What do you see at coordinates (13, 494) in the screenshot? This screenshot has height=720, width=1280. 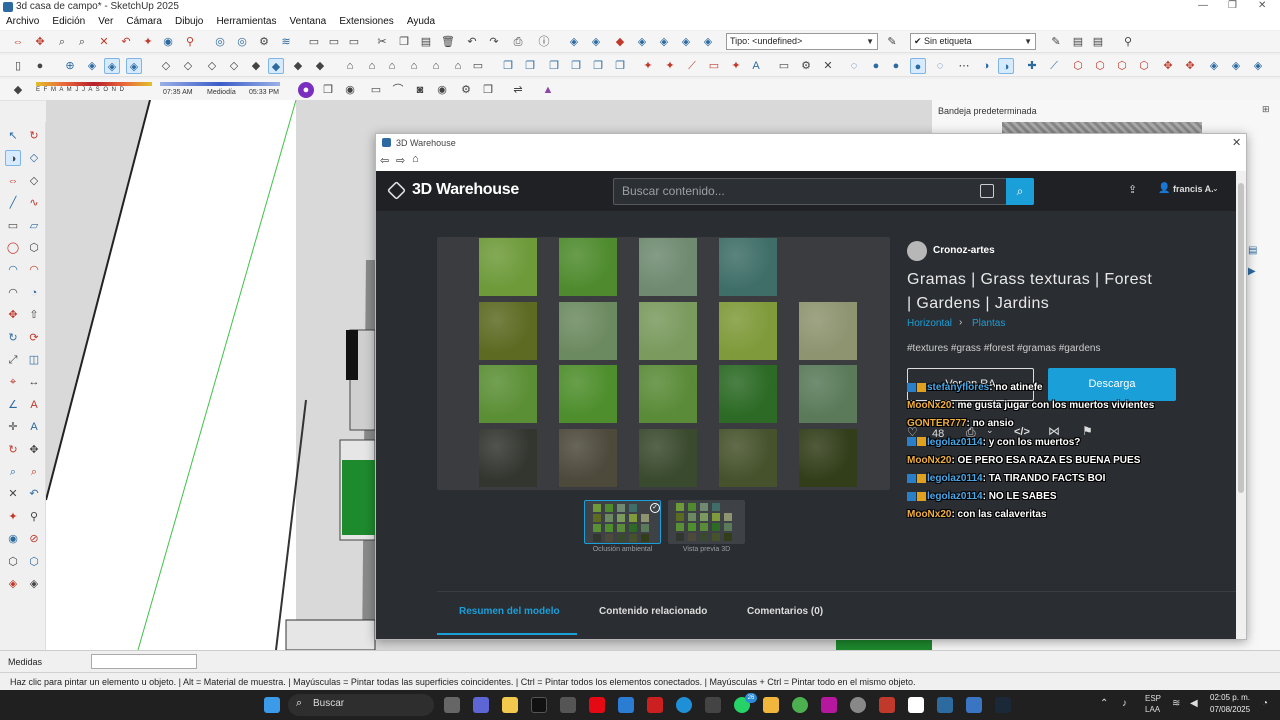 I see `zoom-extents-icon: ✕` at bounding box center [13, 494].